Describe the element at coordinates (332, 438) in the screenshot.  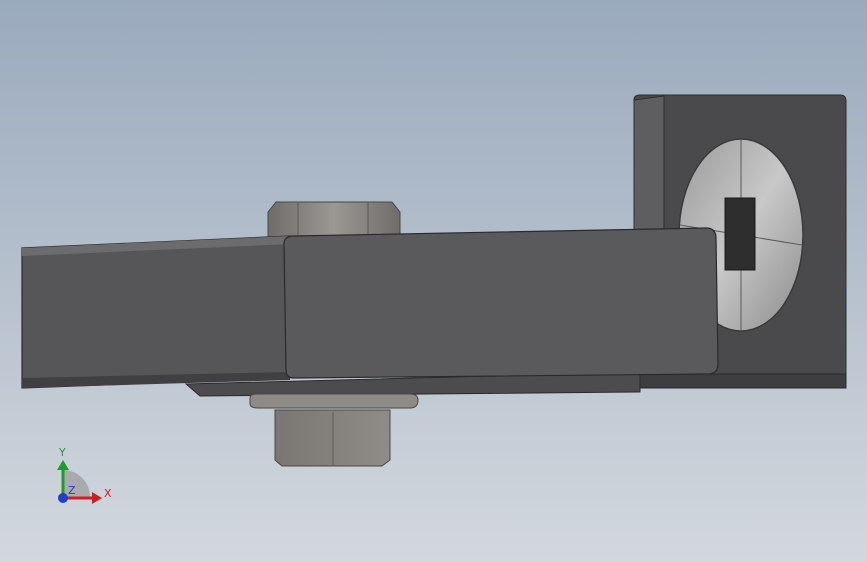
I see `hex-nut-bottom` at that location.